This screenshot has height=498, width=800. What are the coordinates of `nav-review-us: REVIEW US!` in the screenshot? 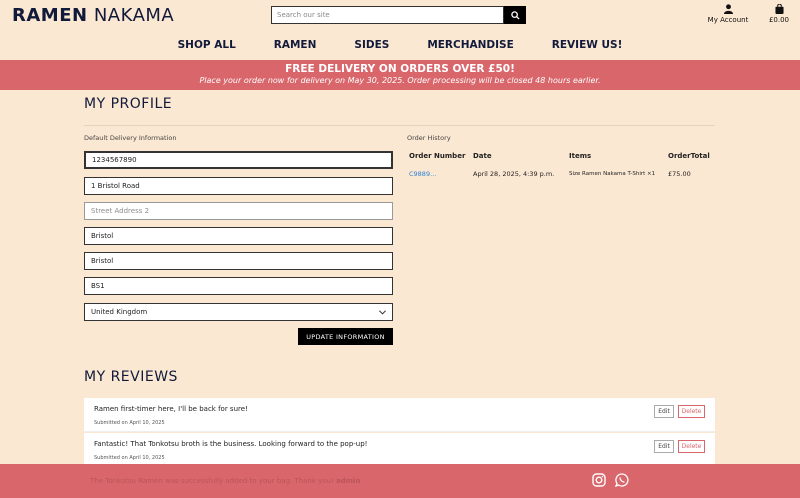 It's located at (587, 45).